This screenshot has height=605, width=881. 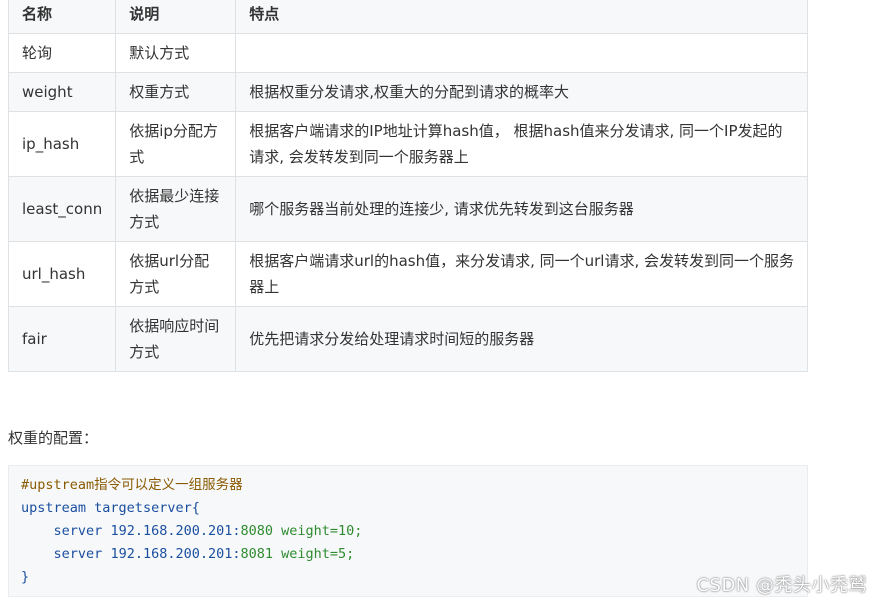 I want to click on cell-feature, so click(x=521, y=53).